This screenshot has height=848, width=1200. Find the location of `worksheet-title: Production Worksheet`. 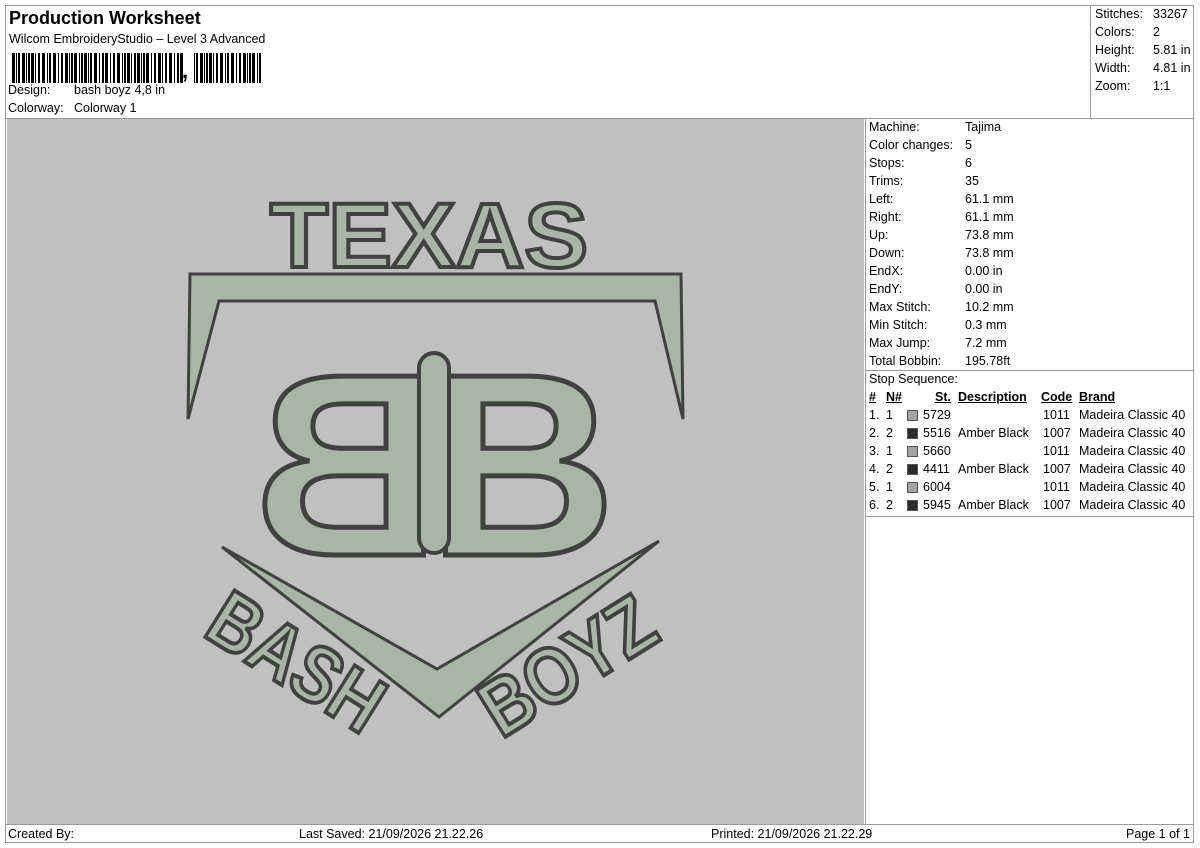

worksheet-title: Production Worksheet is located at coordinates (105, 18).